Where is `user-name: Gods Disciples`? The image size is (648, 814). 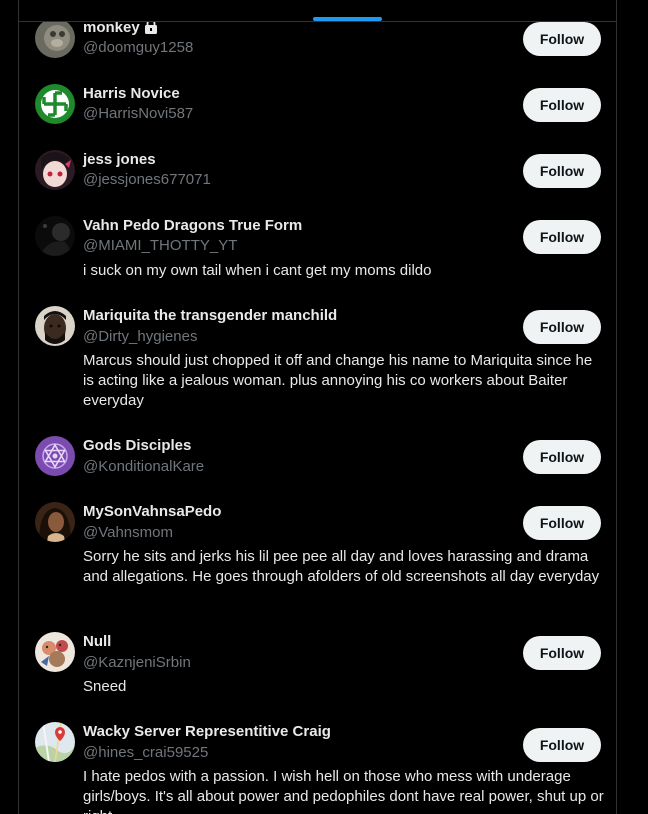
user-name: Gods Disciples is located at coordinates (137, 446).